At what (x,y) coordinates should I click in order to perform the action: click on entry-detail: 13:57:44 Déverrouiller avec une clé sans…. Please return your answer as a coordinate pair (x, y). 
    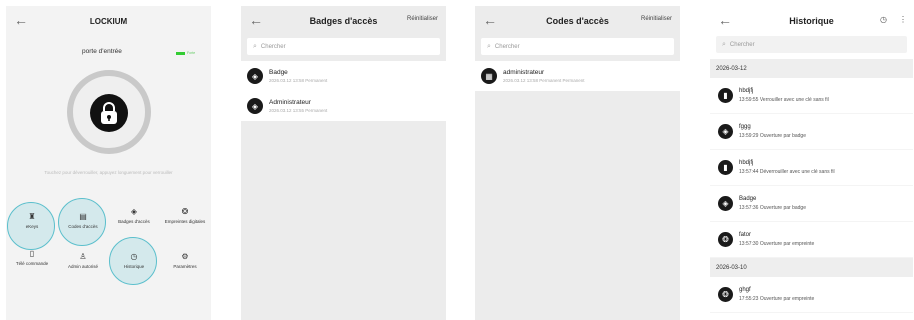
    Looking at the image, I should click on (787, 172).